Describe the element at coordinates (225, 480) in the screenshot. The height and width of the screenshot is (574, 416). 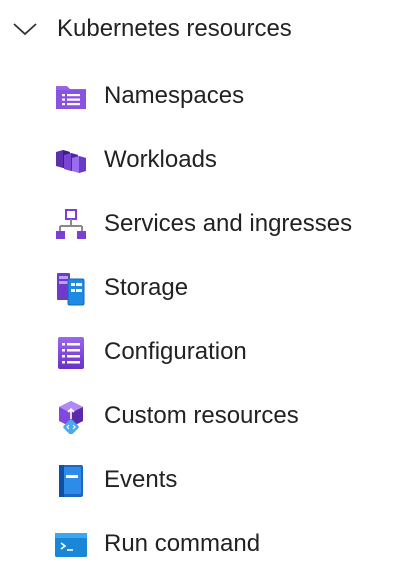
I see `nav-item-events: Events` at that location.